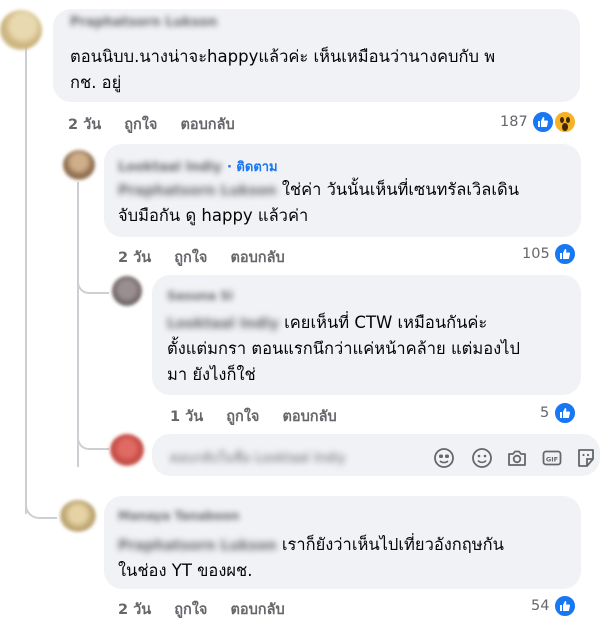  I want to click on camera-icon, so click(517, 458).